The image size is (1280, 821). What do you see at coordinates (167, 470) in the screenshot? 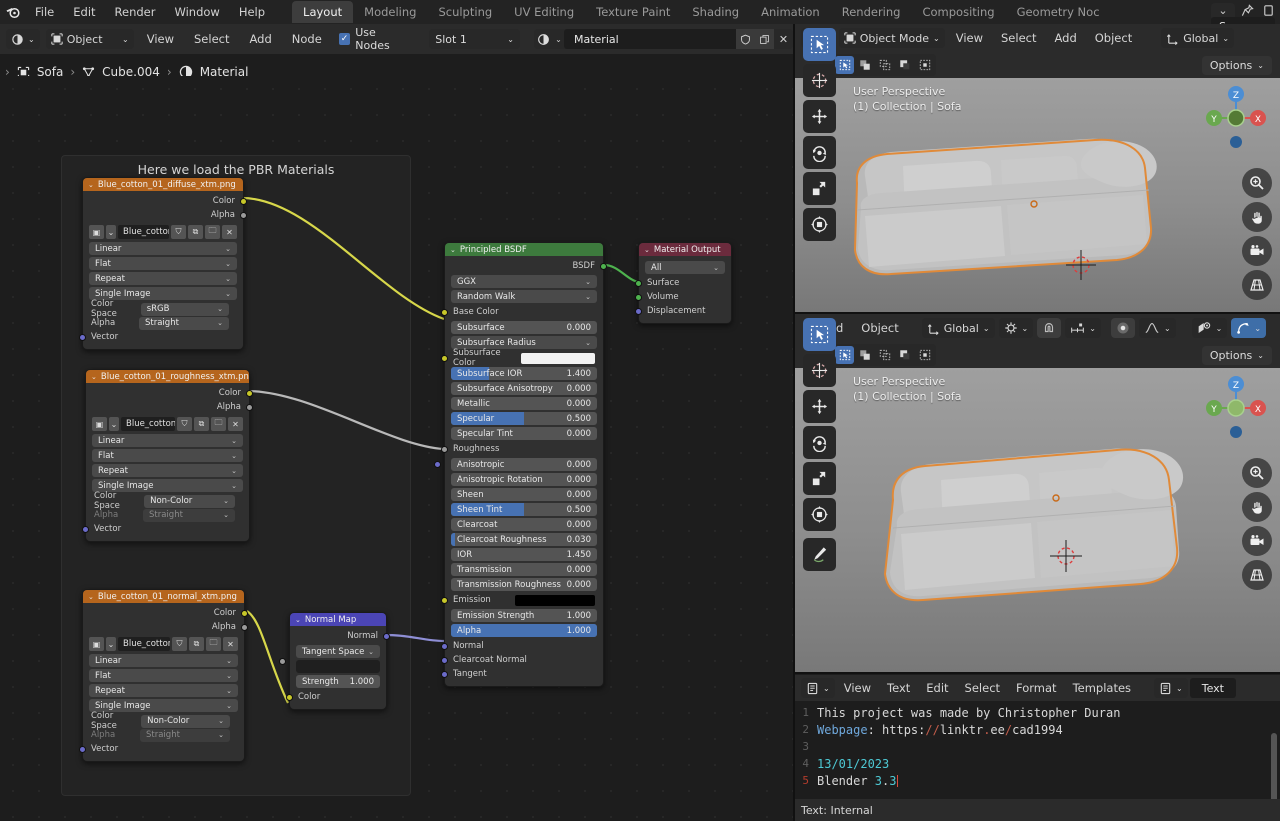
I see `extension-dropdown: Repeat ⌄` at bounding box center [167, 470].